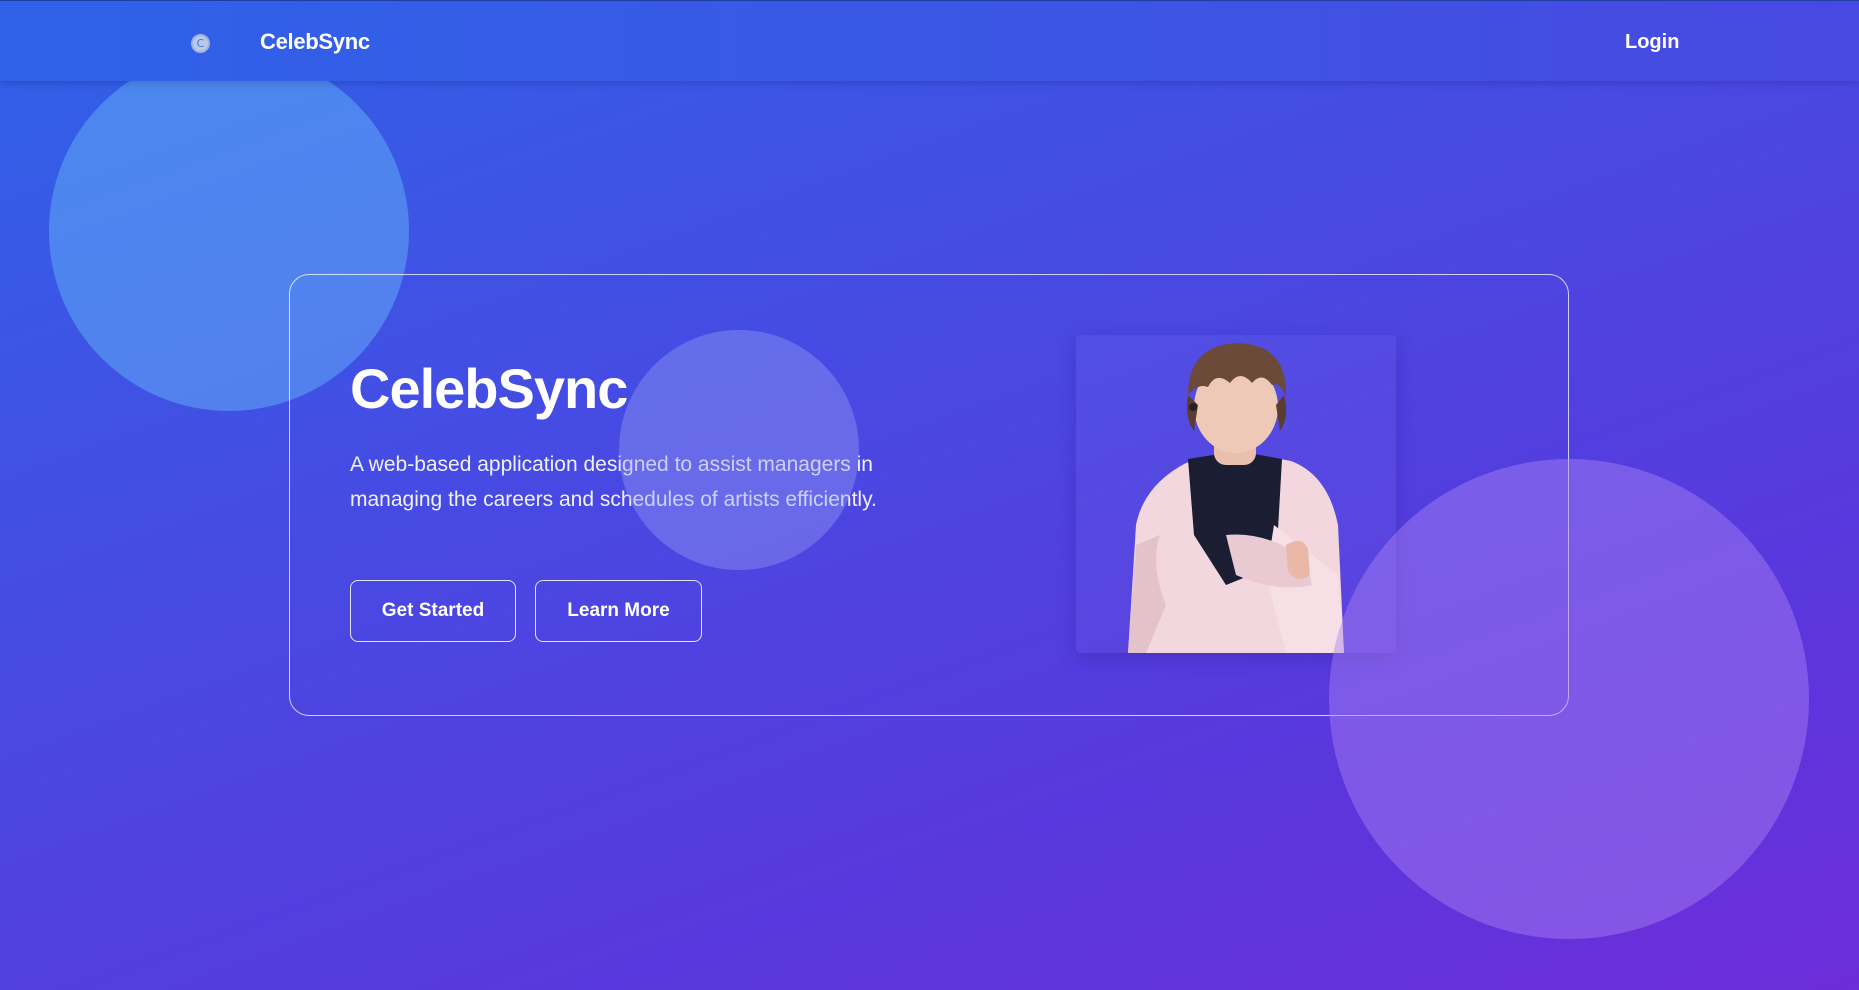  I want to click on login-link: Login, so click(1652, 42).